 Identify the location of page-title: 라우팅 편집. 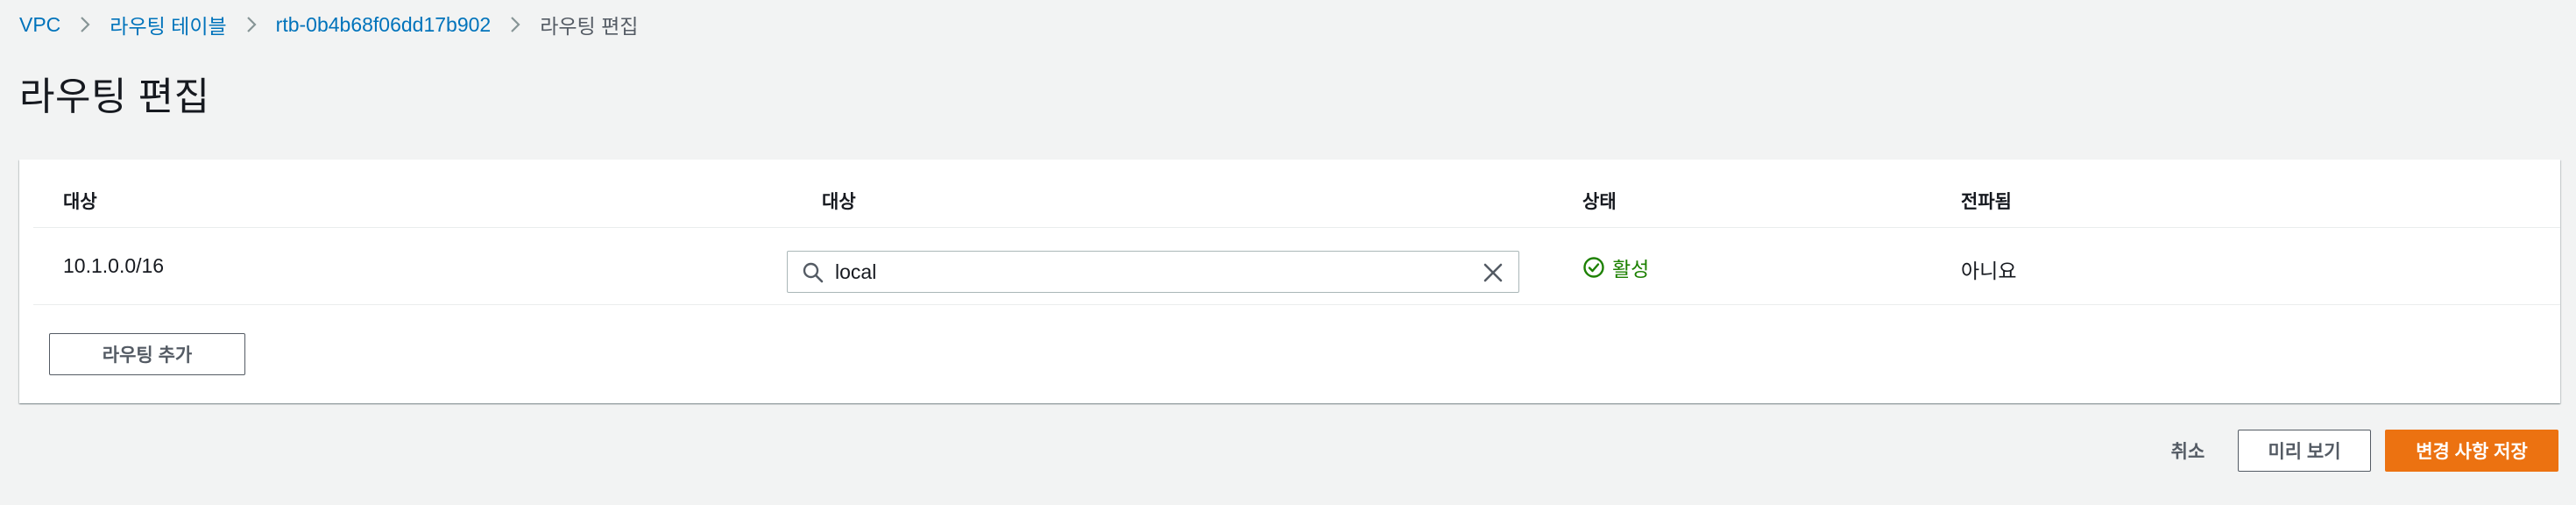
(114, 96).